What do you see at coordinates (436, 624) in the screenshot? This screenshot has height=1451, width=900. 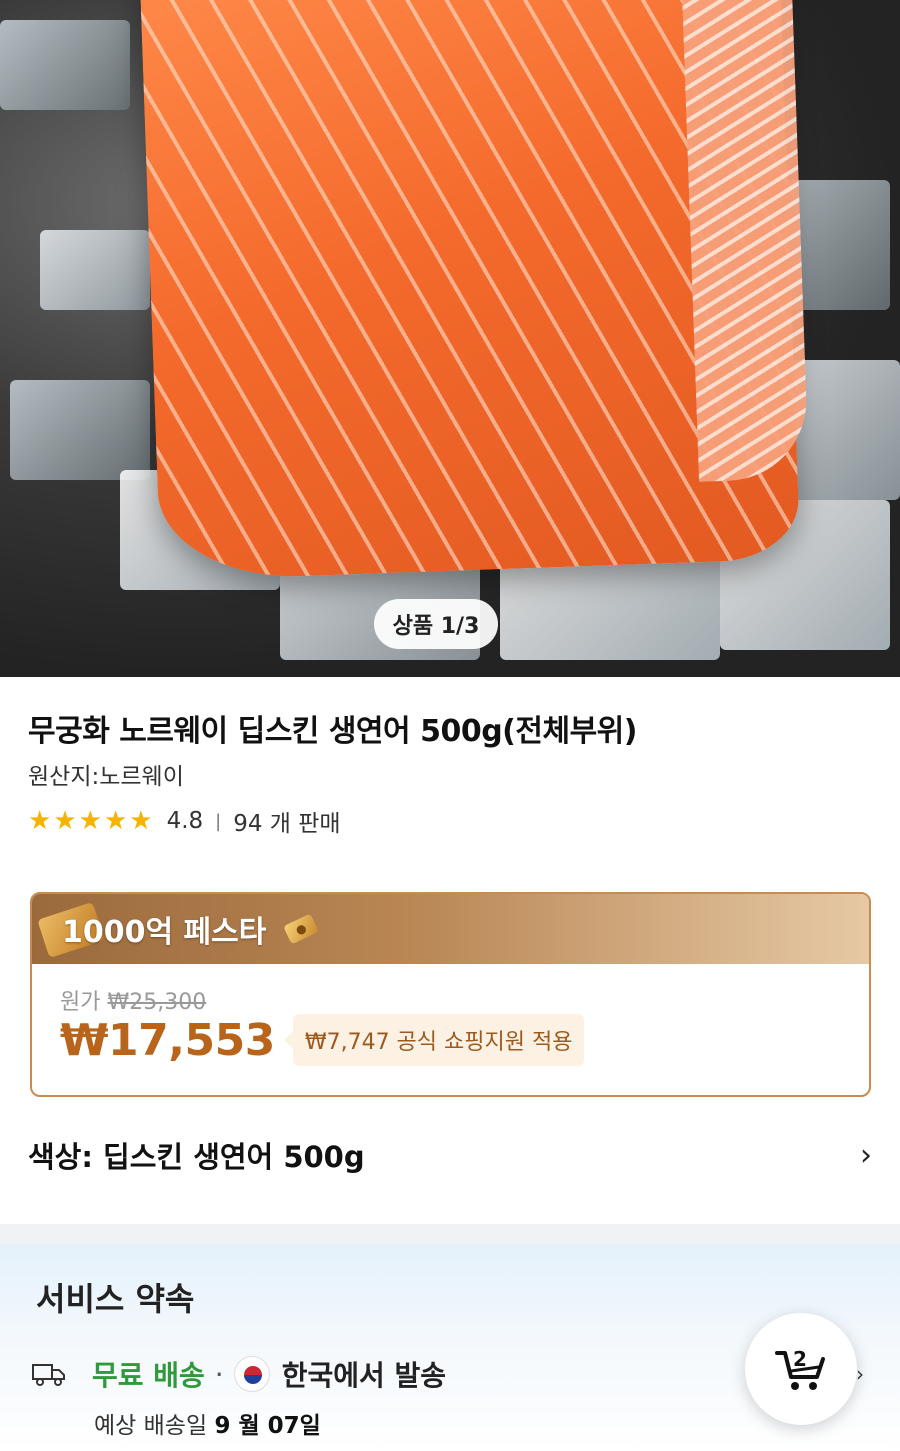 I see `image-counter-badge: 상품 1/3` at bounding box center [436, 624].